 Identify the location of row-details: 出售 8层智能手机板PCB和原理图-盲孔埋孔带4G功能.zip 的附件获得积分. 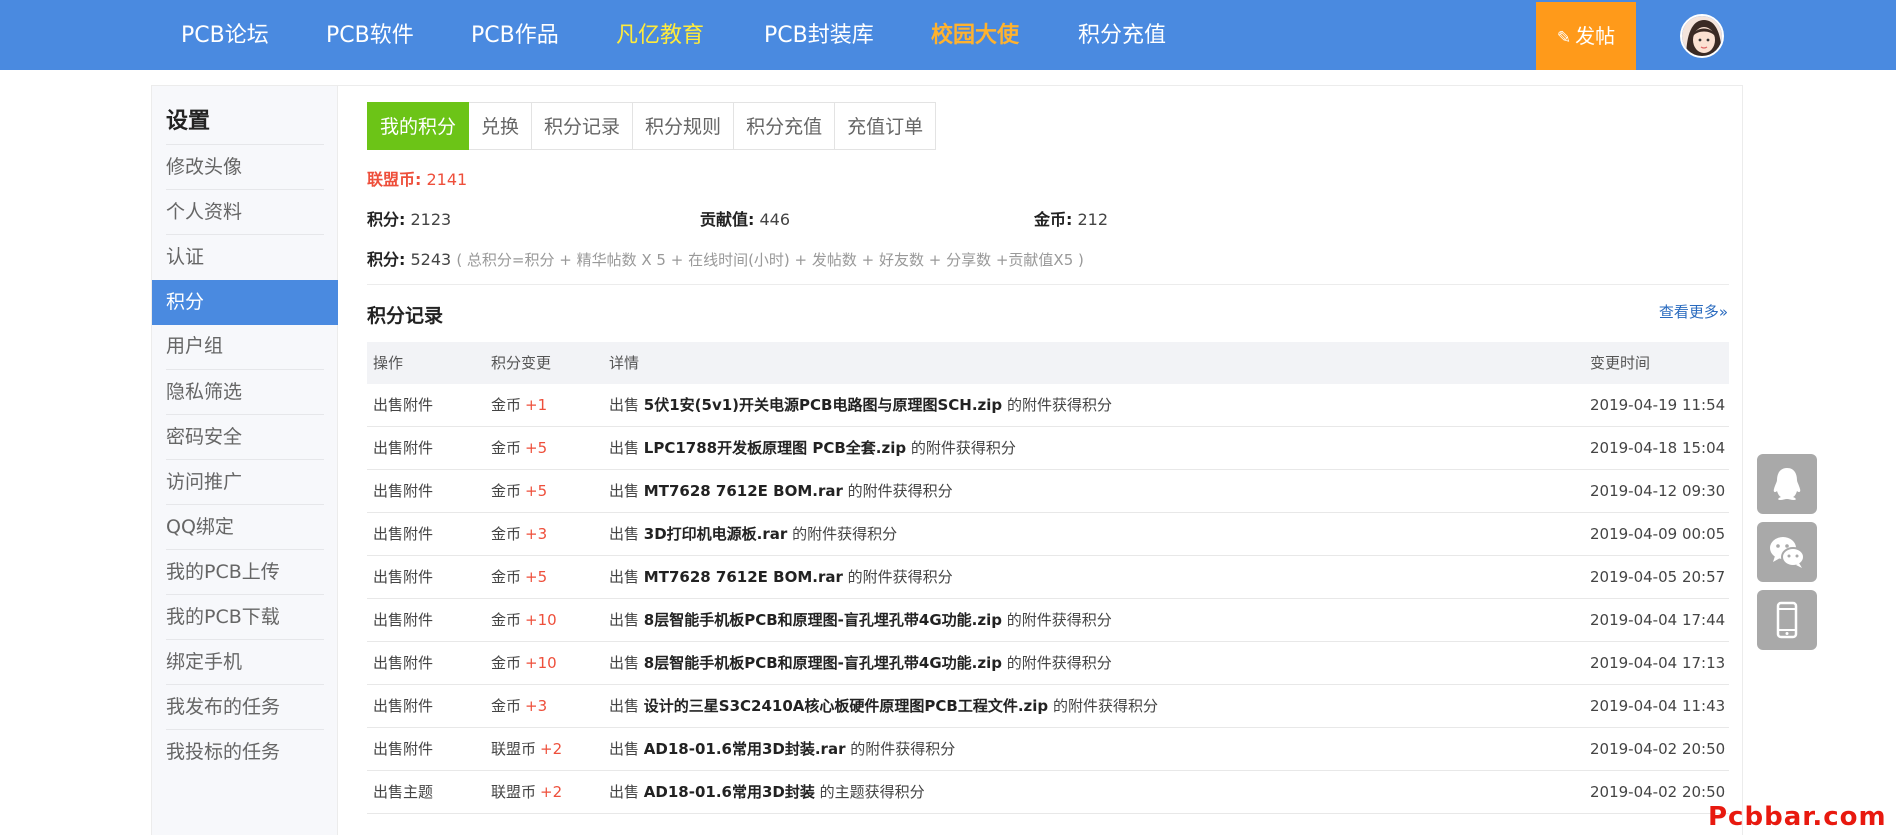
(860, 620).